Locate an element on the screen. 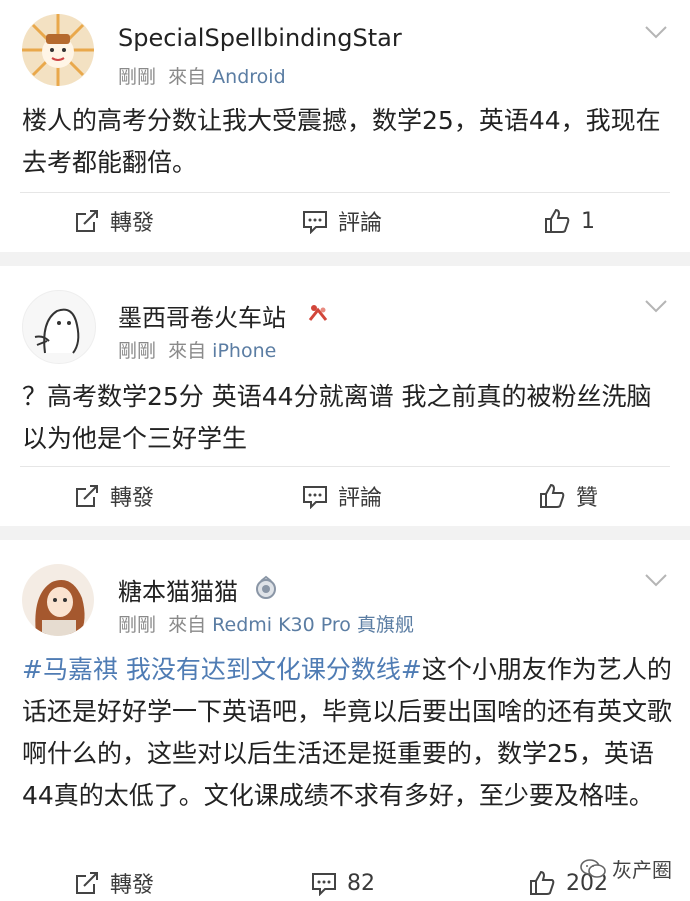 Image resolution: width=690 pixels, height=901 pixels. watermark: 灰产圈 is located at coordinates (626, 868).